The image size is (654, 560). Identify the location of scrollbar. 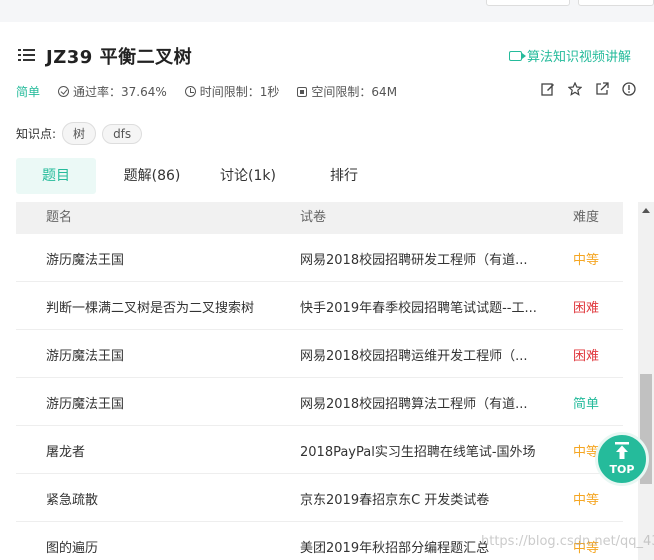
(646, 381).